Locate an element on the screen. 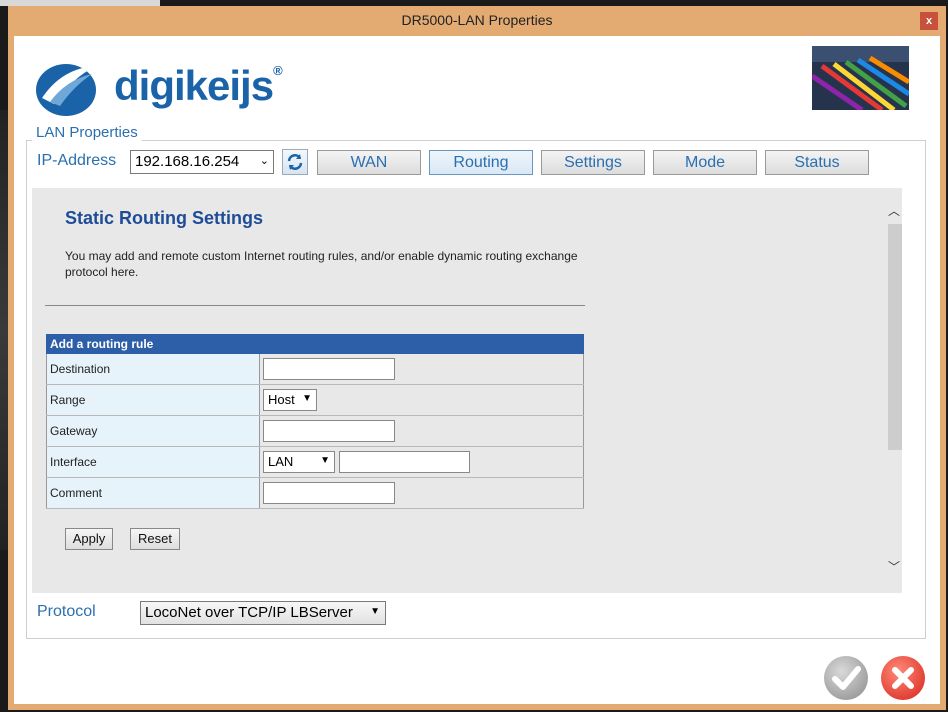 The image size is (948, 712). table-header: Add a routing rule is located at coordinates (315, 344).